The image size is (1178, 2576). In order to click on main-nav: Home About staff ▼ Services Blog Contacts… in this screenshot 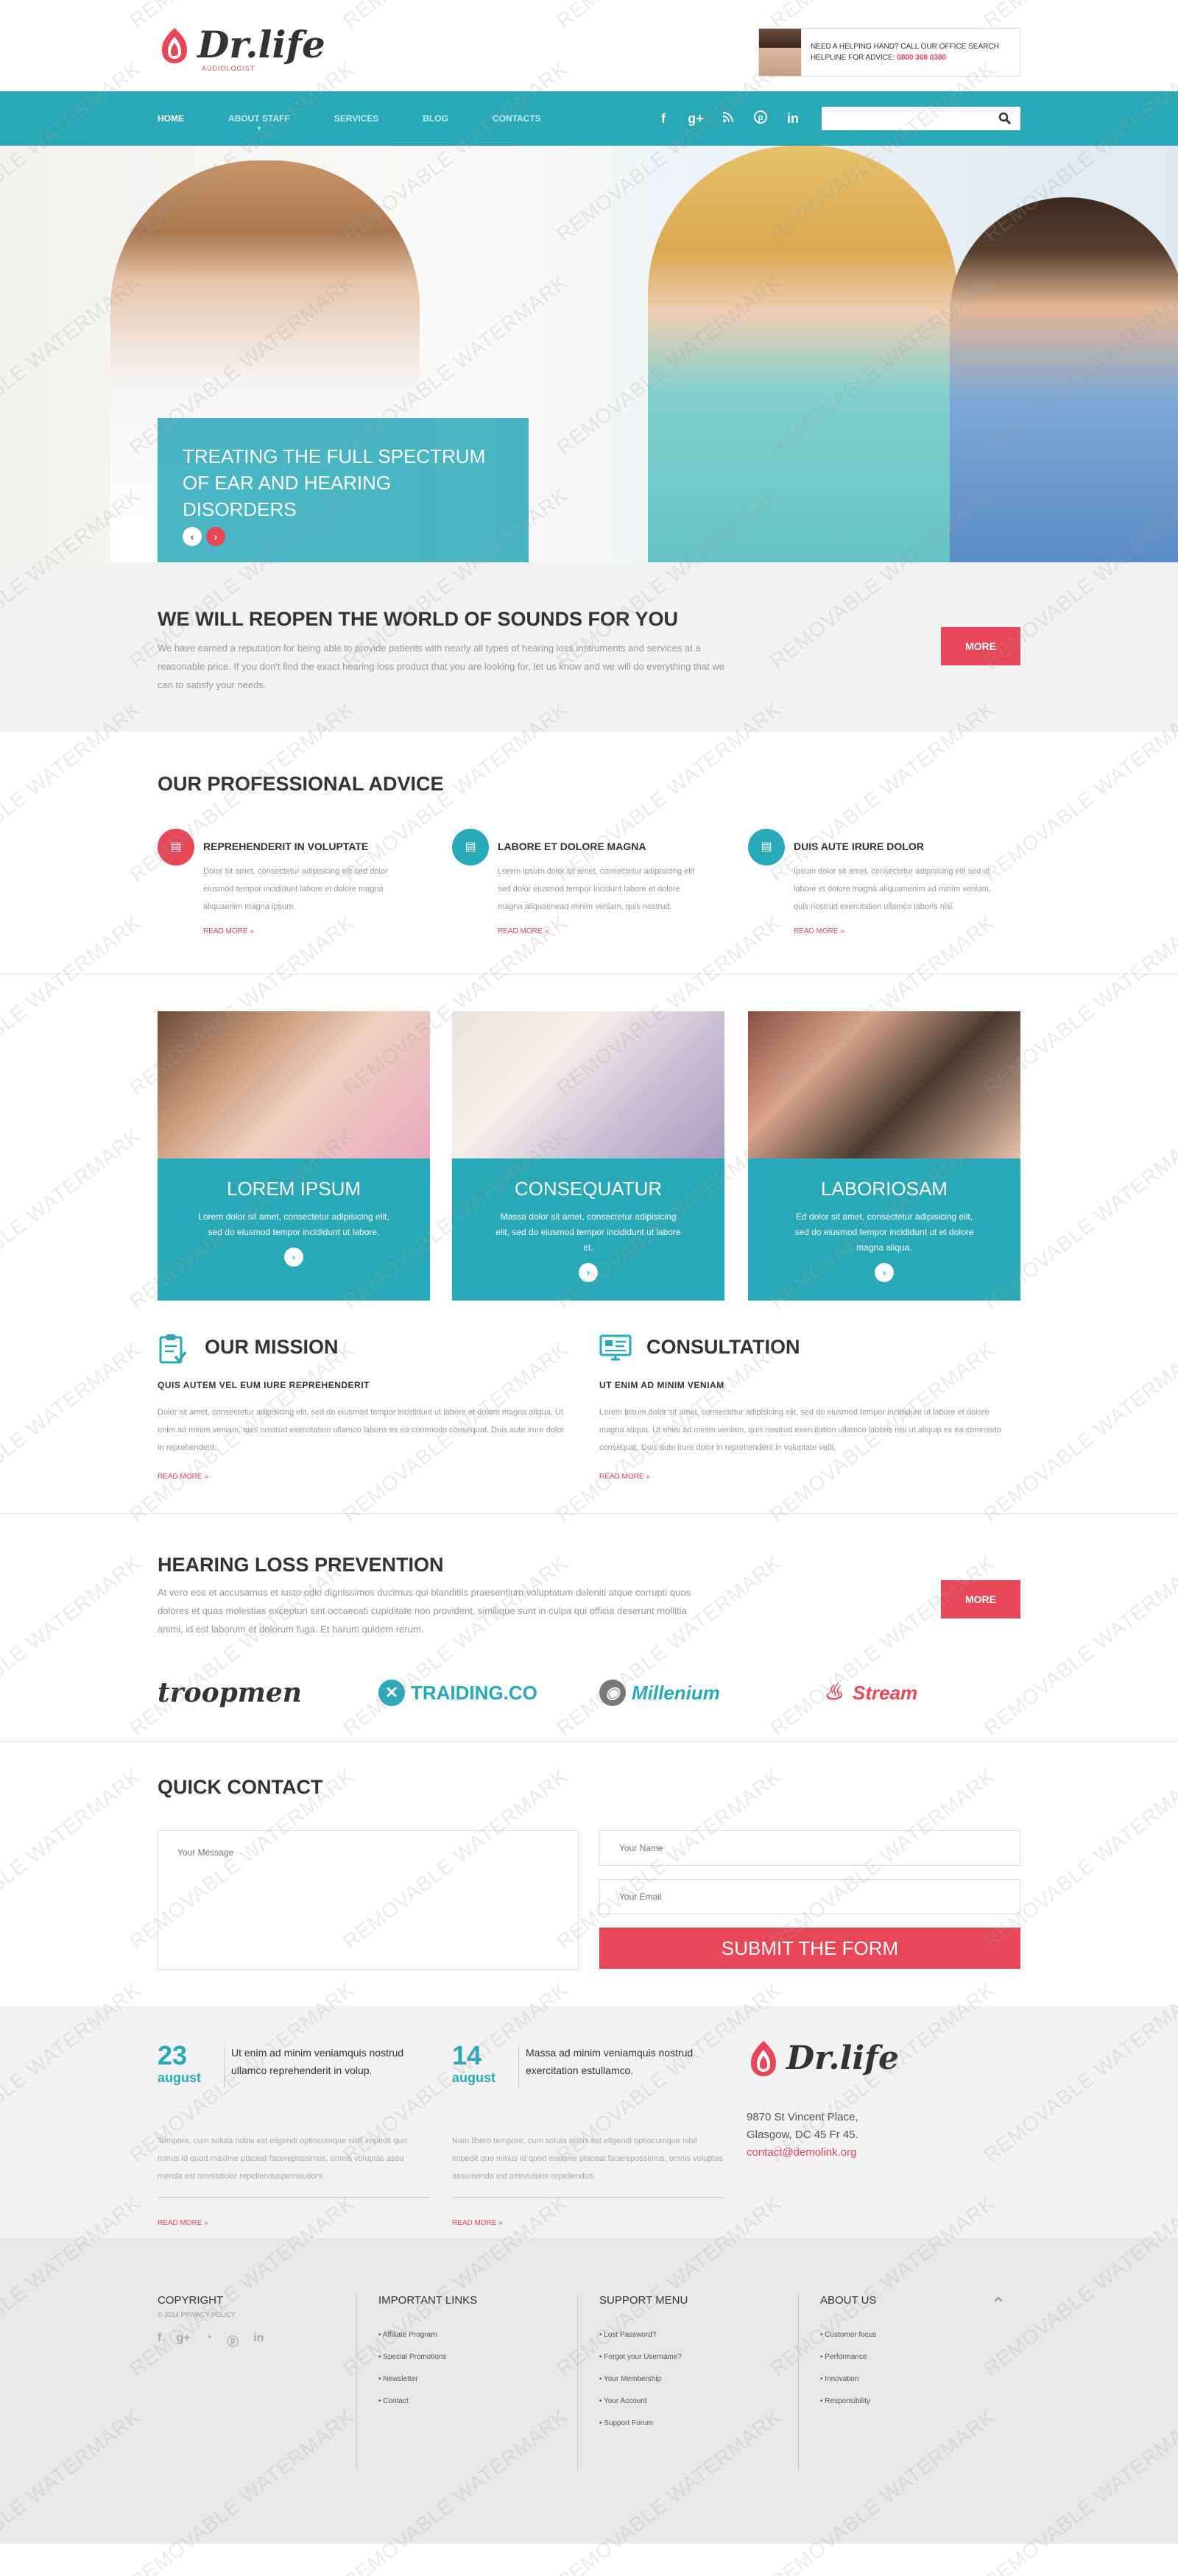, I will do `click(589, 118)`.